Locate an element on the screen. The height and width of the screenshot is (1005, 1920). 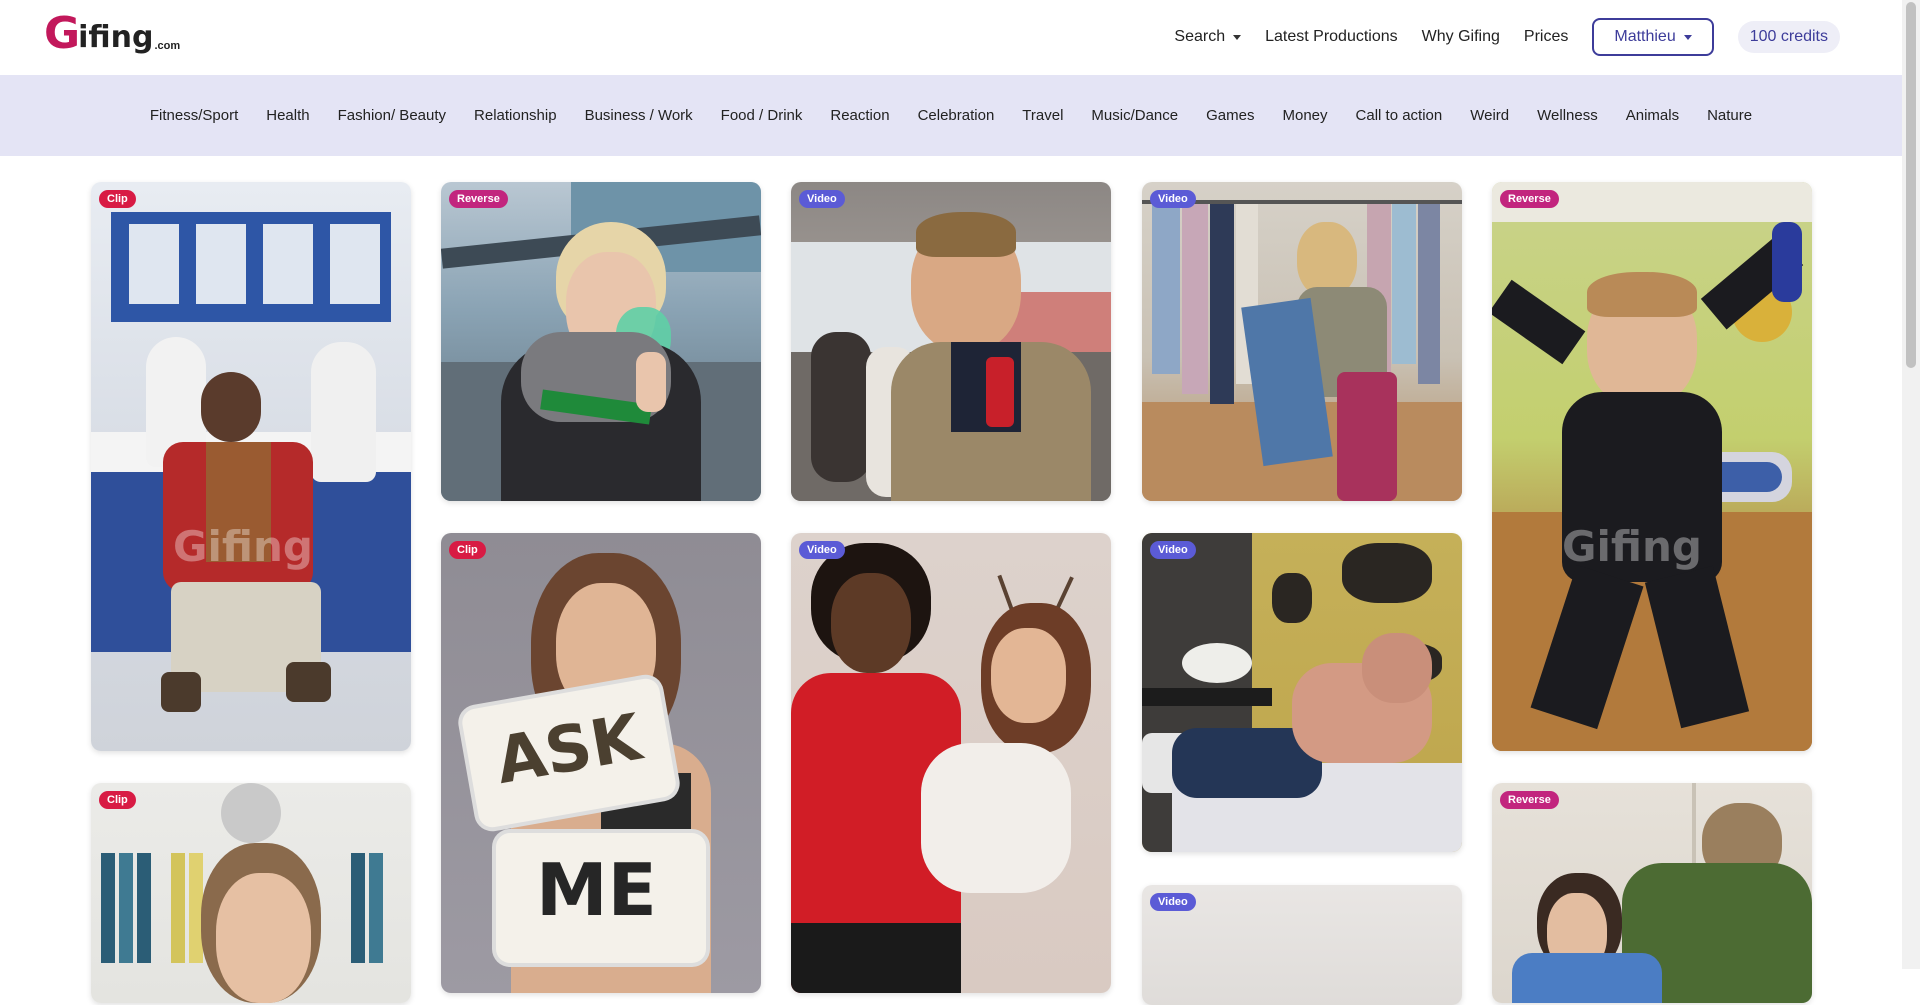
media-card: Gifing Clip is located at coordinates (251, 466).